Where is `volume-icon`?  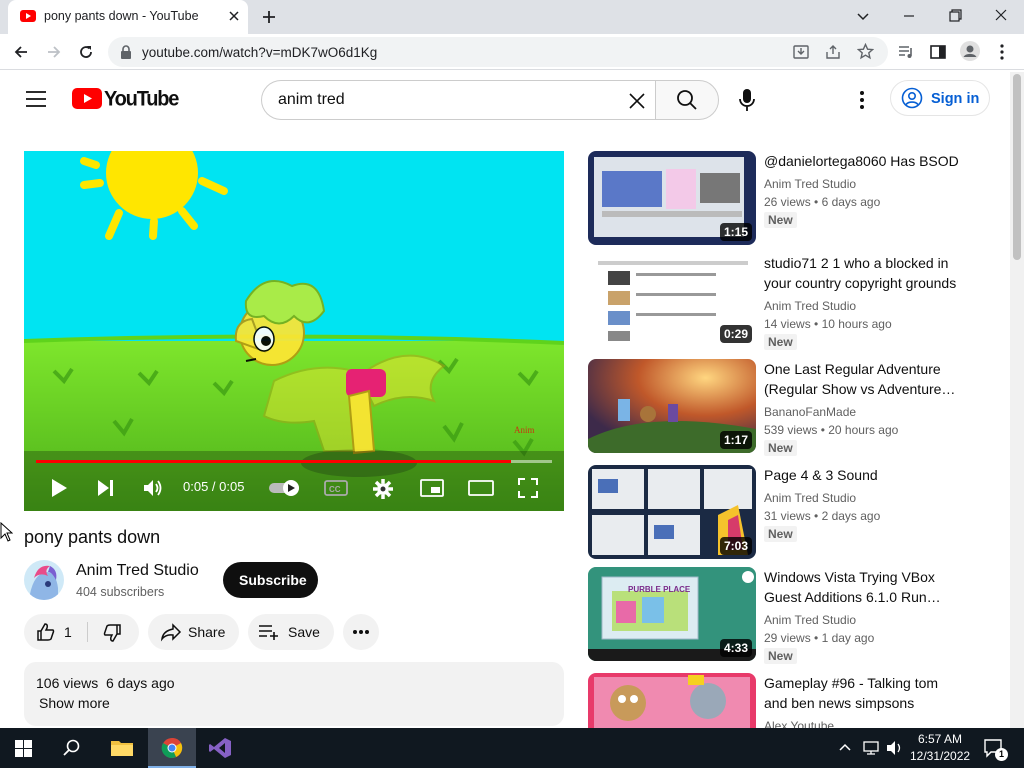 volume-icon is located at coordinates (153, 488).